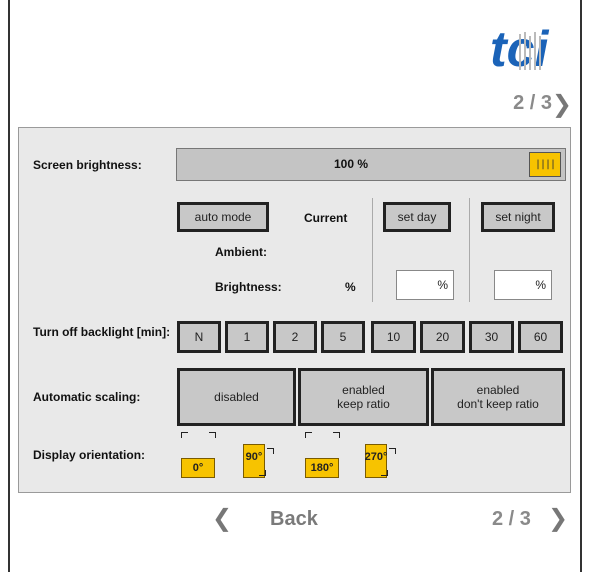 The width and height of the screenshot is (590, 572). I want to click on scaling-no-keep-ratio-button: enabled don't keep ratio, so click(498, 397).